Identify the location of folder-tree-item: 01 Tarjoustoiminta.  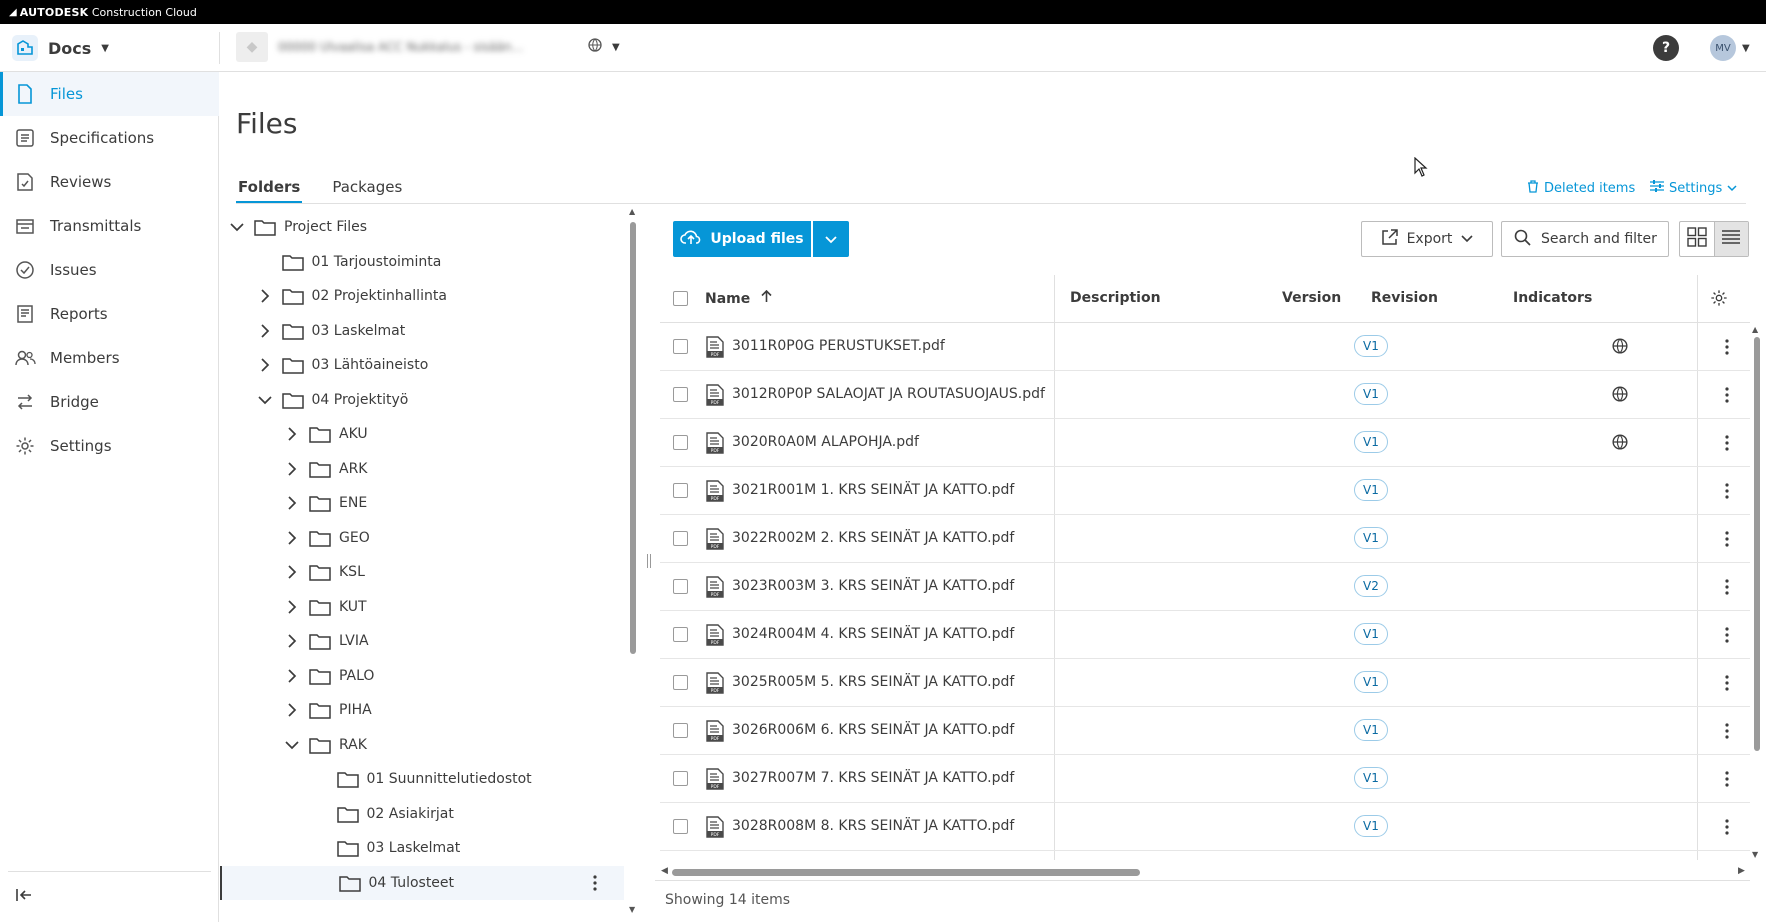
(422, 262).